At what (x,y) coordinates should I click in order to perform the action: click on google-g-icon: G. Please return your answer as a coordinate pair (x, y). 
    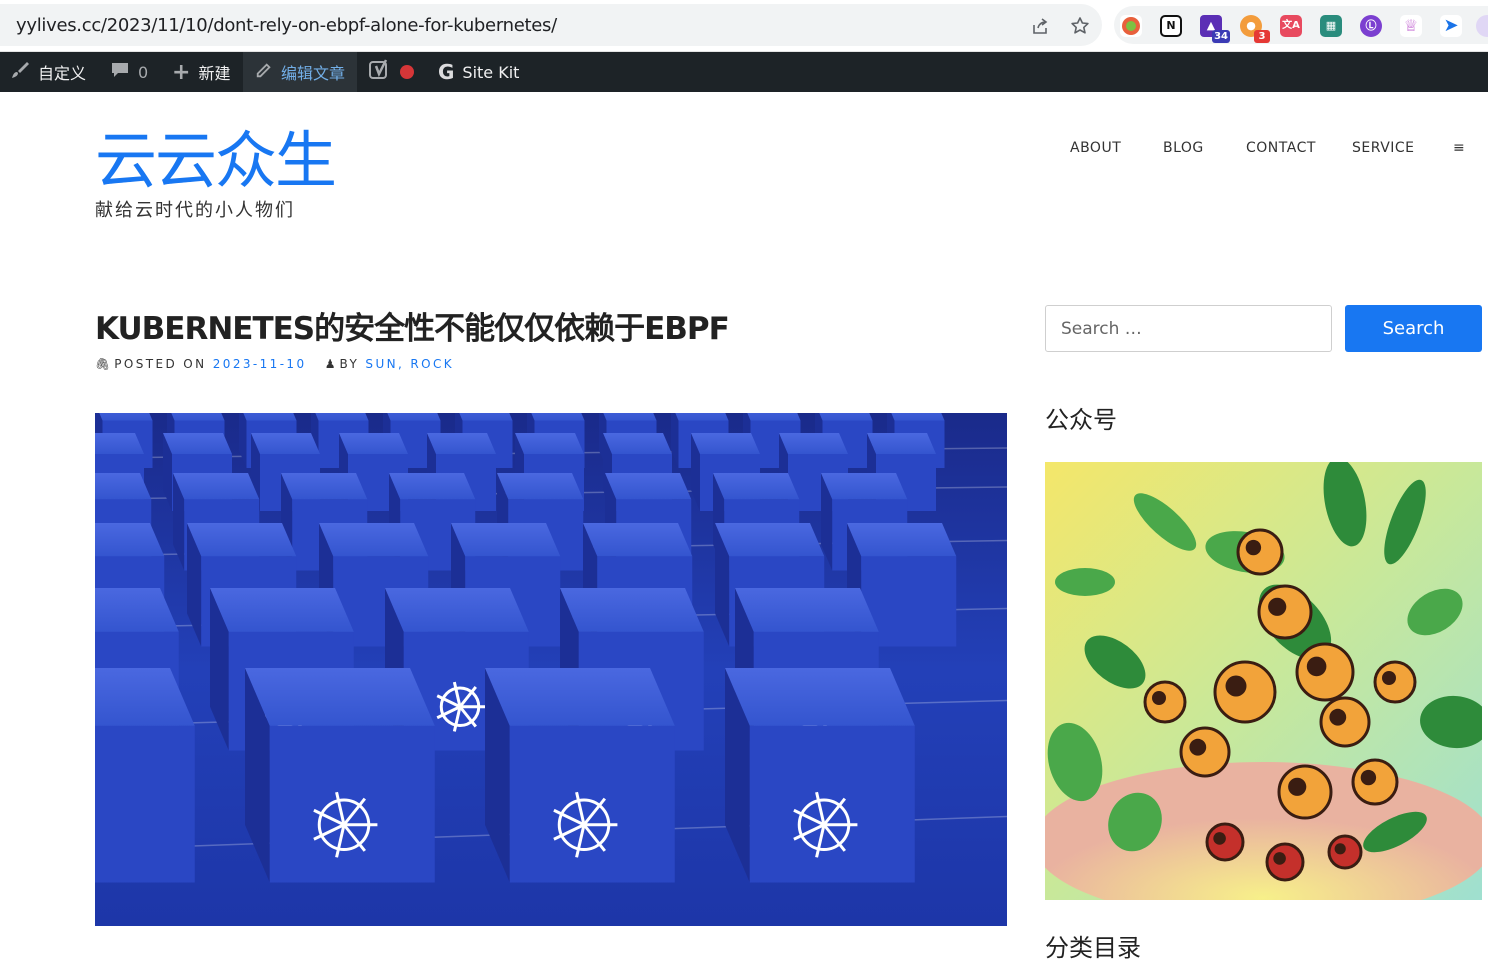
    Looking at the image, I should click on (446, 72).